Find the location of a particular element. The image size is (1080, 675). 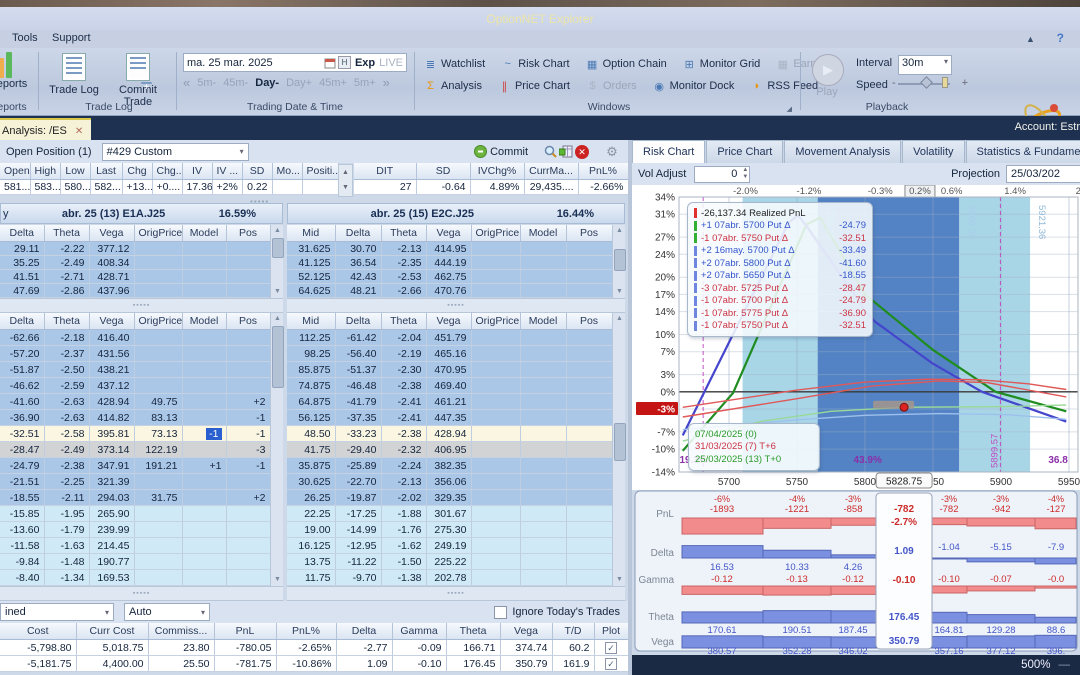

tab-close-icon: ✕ is located at coordinates (79, 131).